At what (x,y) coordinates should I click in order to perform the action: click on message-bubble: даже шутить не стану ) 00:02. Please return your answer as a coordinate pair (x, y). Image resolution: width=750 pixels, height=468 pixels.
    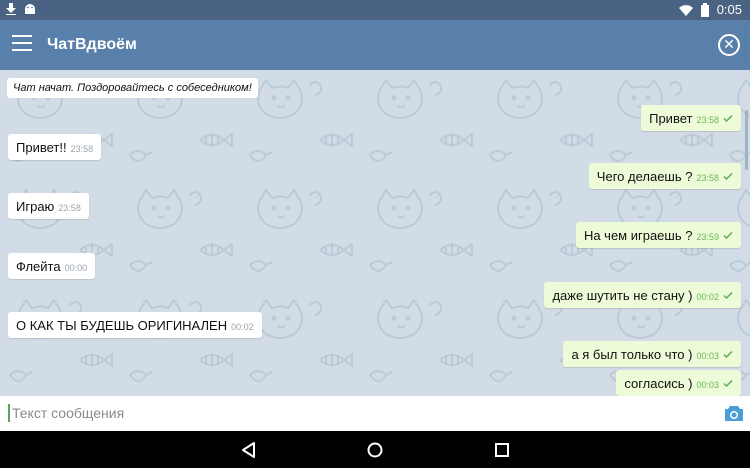
    Looking at the image, I should click on (642, 295).